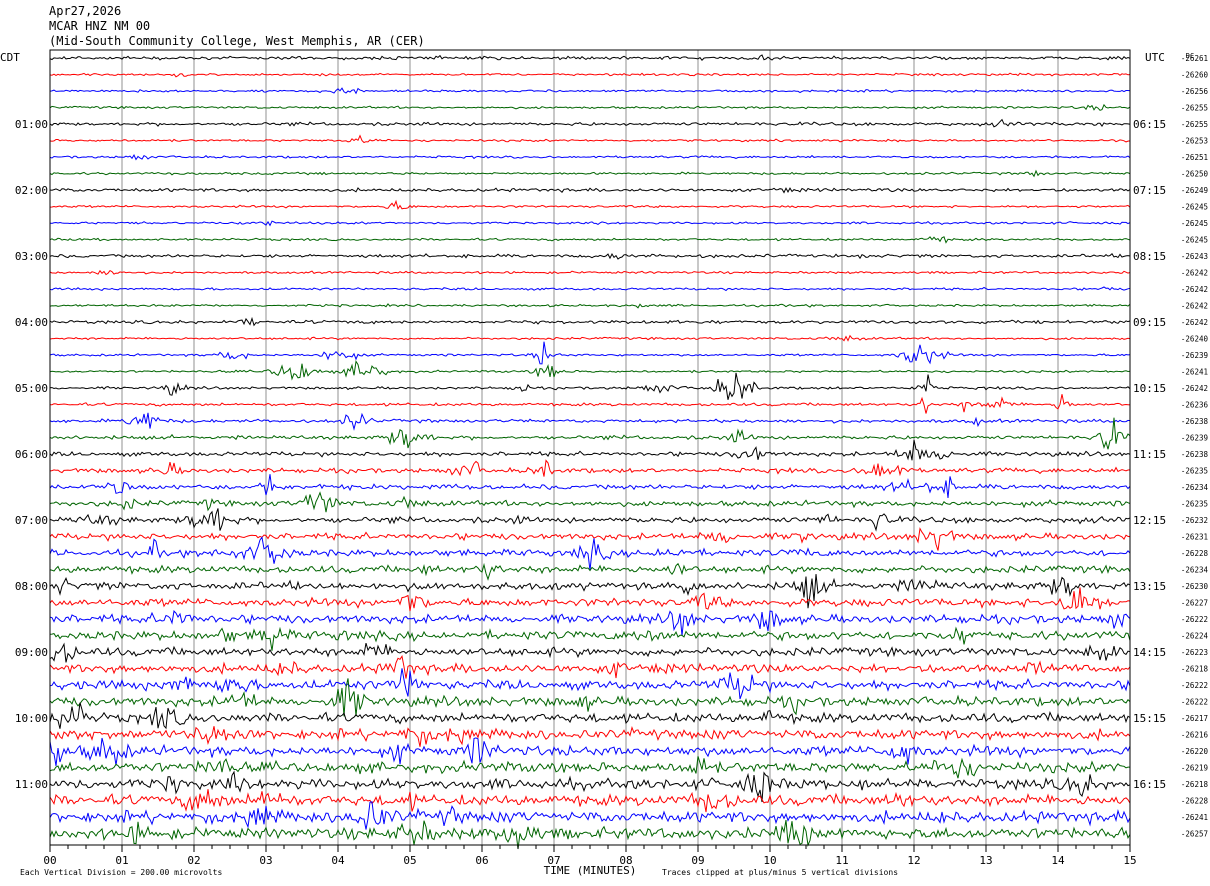 Image resolution: width=1210 pixels, height=886 pixels. What do you see at coordinates (193, 860) in the screenshot?
I see `x-tick-label: 02` at bounding box center [193, 860].